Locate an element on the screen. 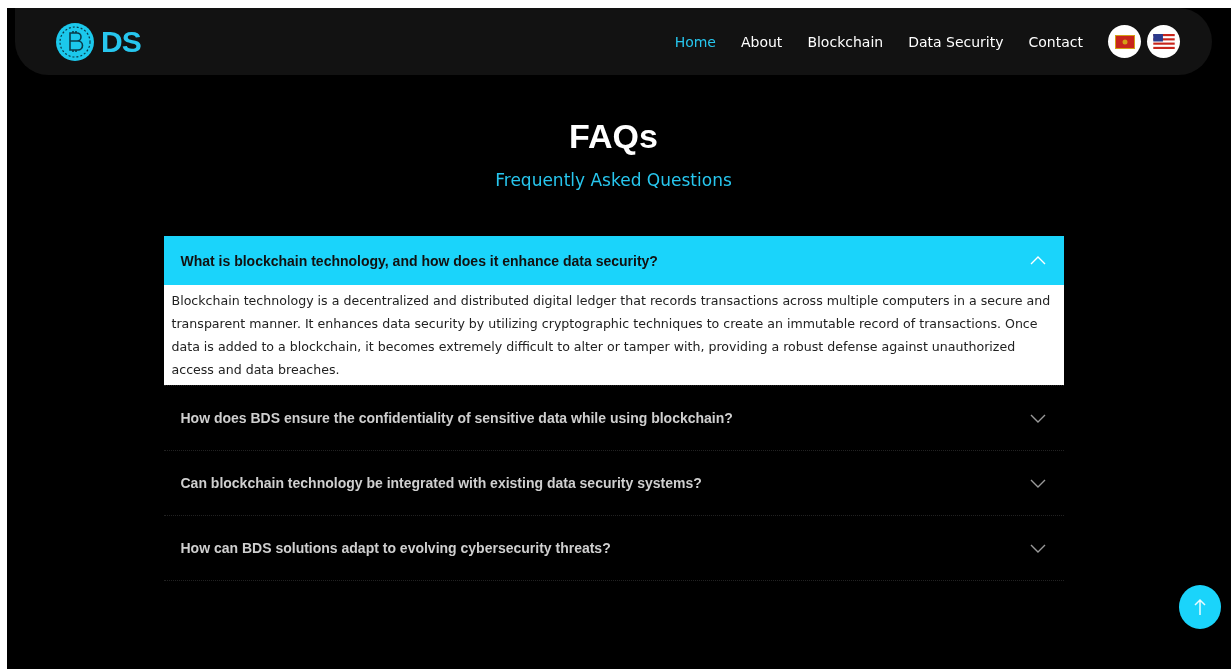 The image size is (1231, 669). nav-link: Data Security is located at coordinates (956, 41).